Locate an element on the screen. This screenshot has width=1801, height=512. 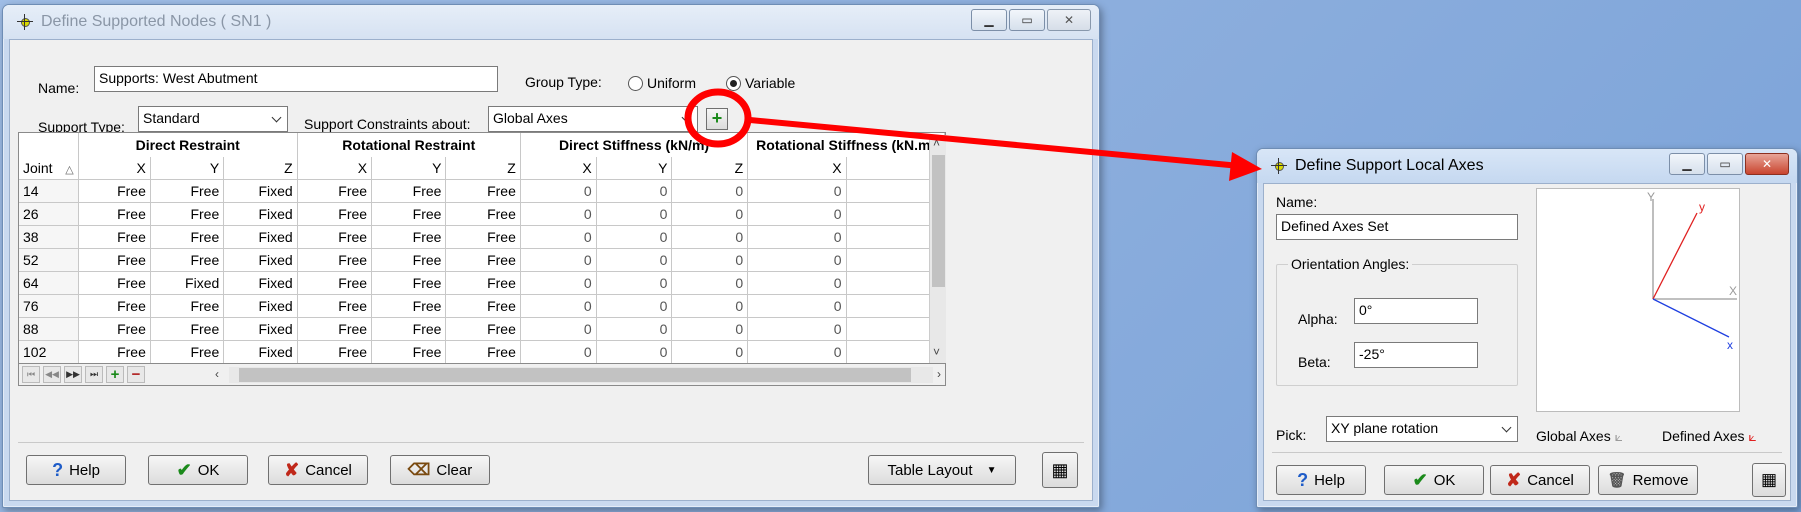
horizontal-scrollbar is located at coordinates (581, 375).